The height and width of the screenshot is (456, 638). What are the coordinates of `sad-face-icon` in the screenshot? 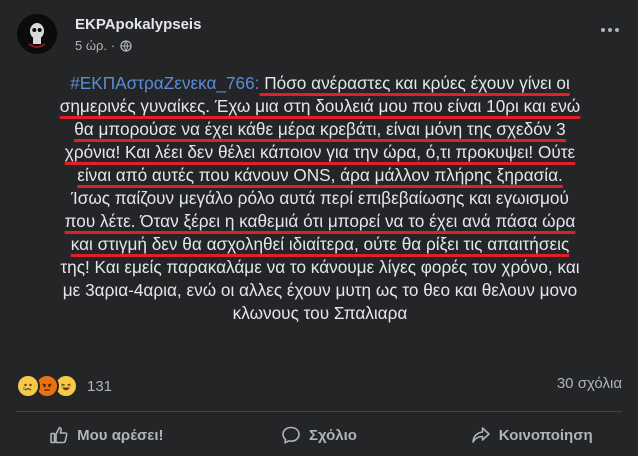 It's located at (28, 386).